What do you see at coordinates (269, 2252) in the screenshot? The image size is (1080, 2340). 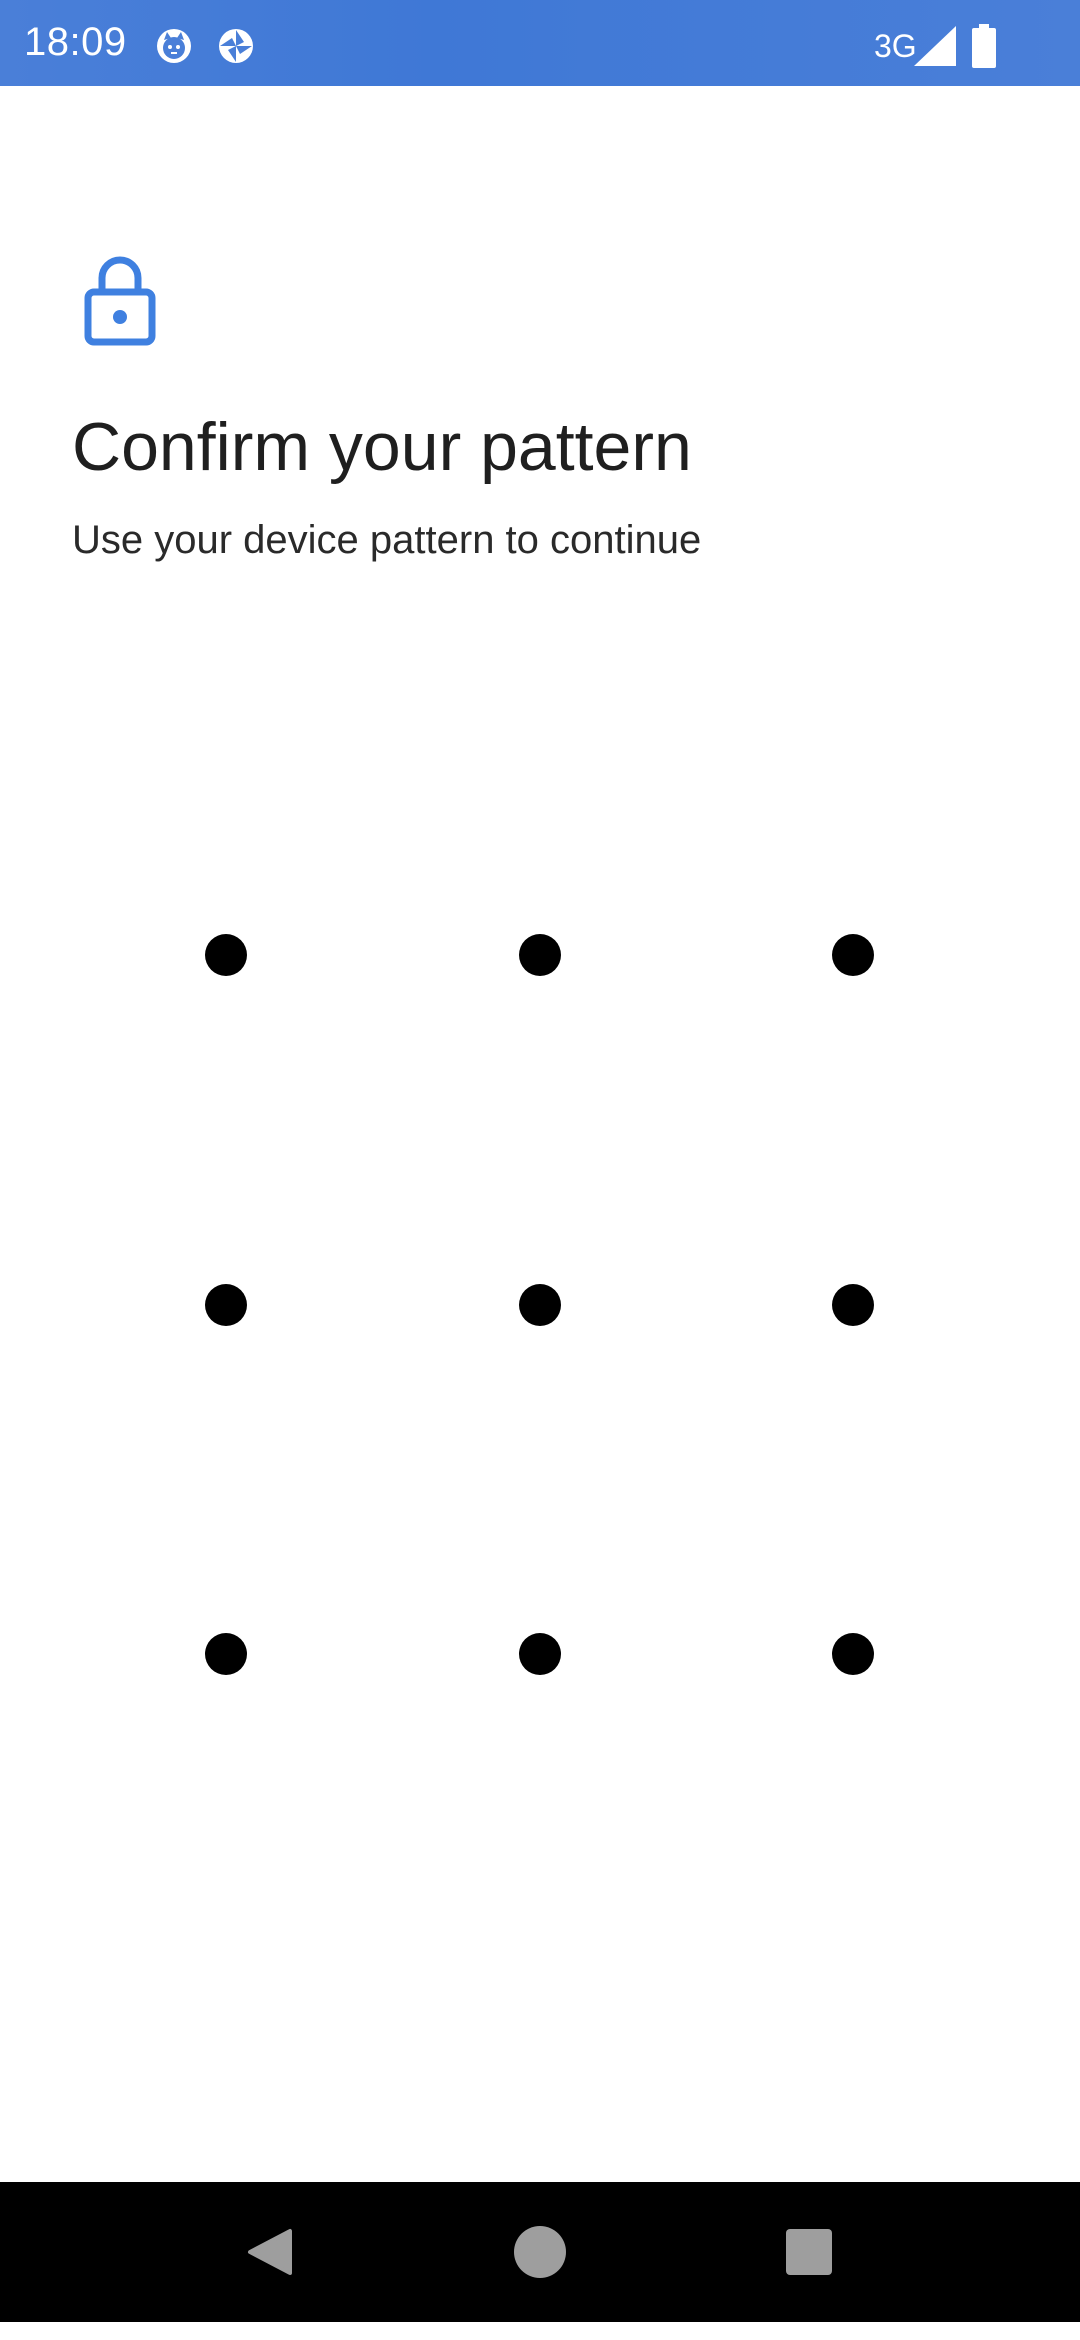 I see `back-icon` at bounding box center [269, 2252].